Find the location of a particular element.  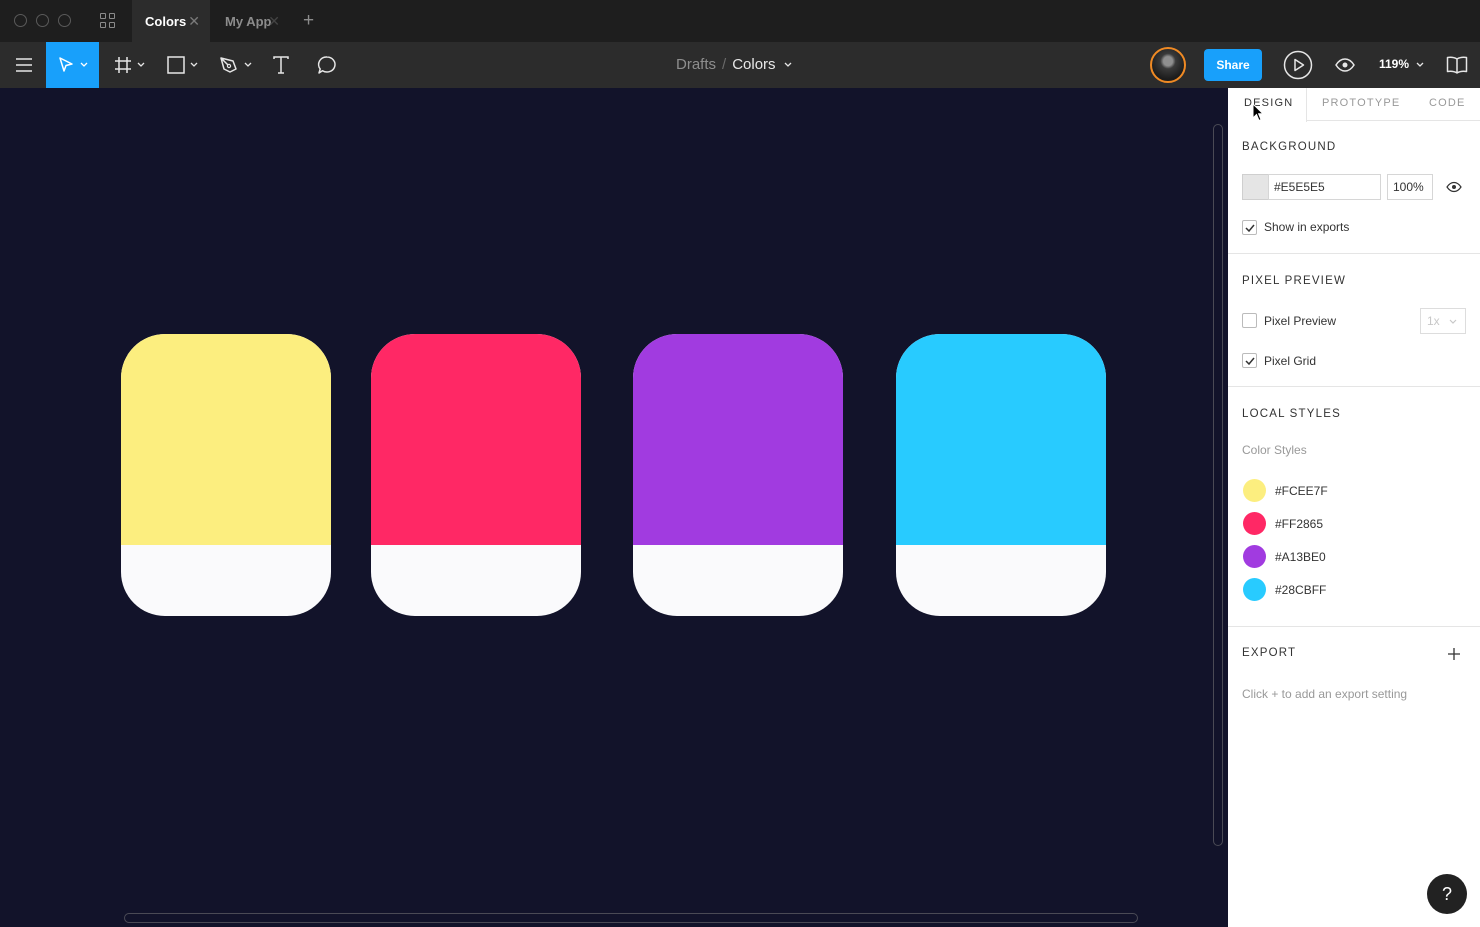

color-style-name: #A13BE0 is located at coordinates (1300, 557).